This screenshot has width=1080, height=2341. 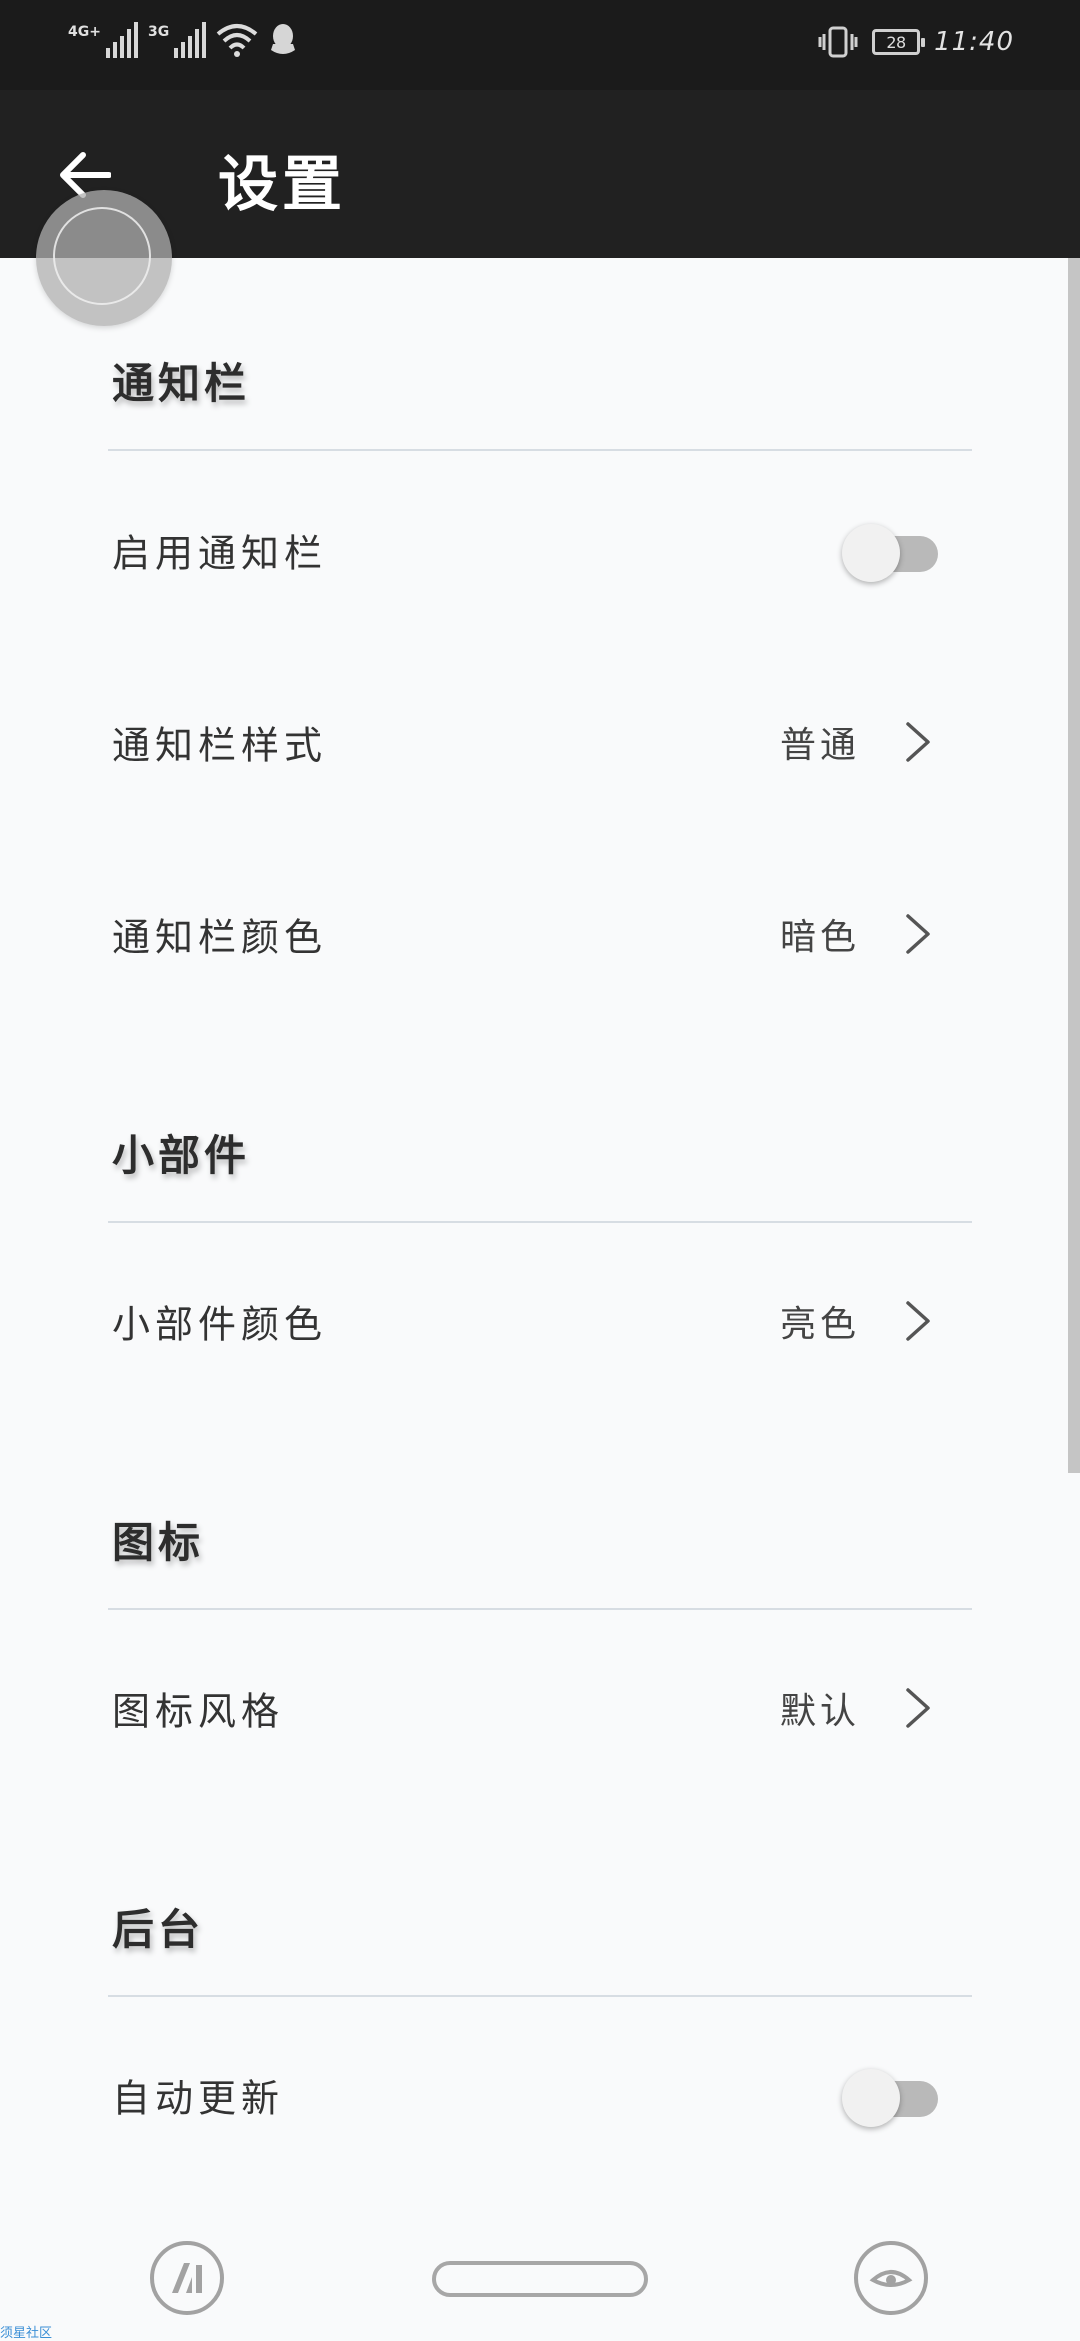 What do you see at coordinates (819, 1711) in the screenshot?
I see `setting-value: 默认` at bounding box center [819, 1711].